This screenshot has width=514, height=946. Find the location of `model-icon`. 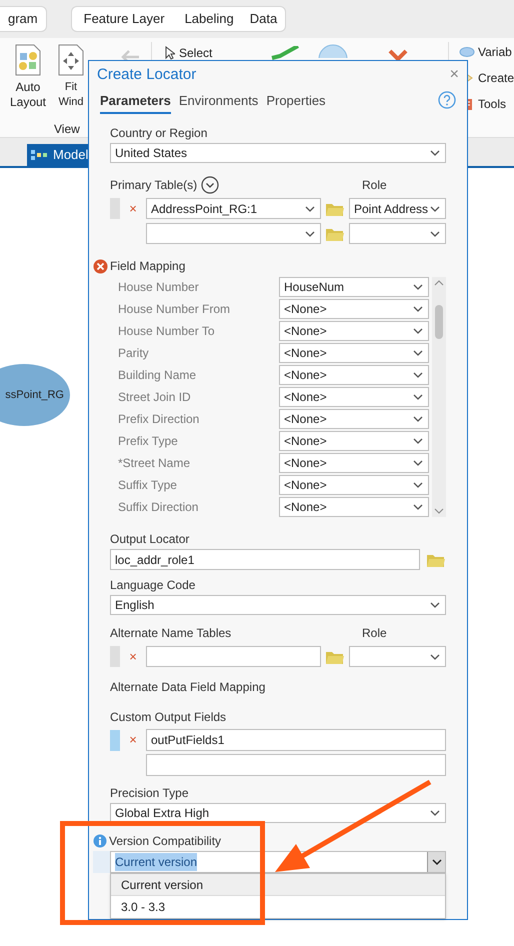

model-icon is located at coordinates (40, 155).